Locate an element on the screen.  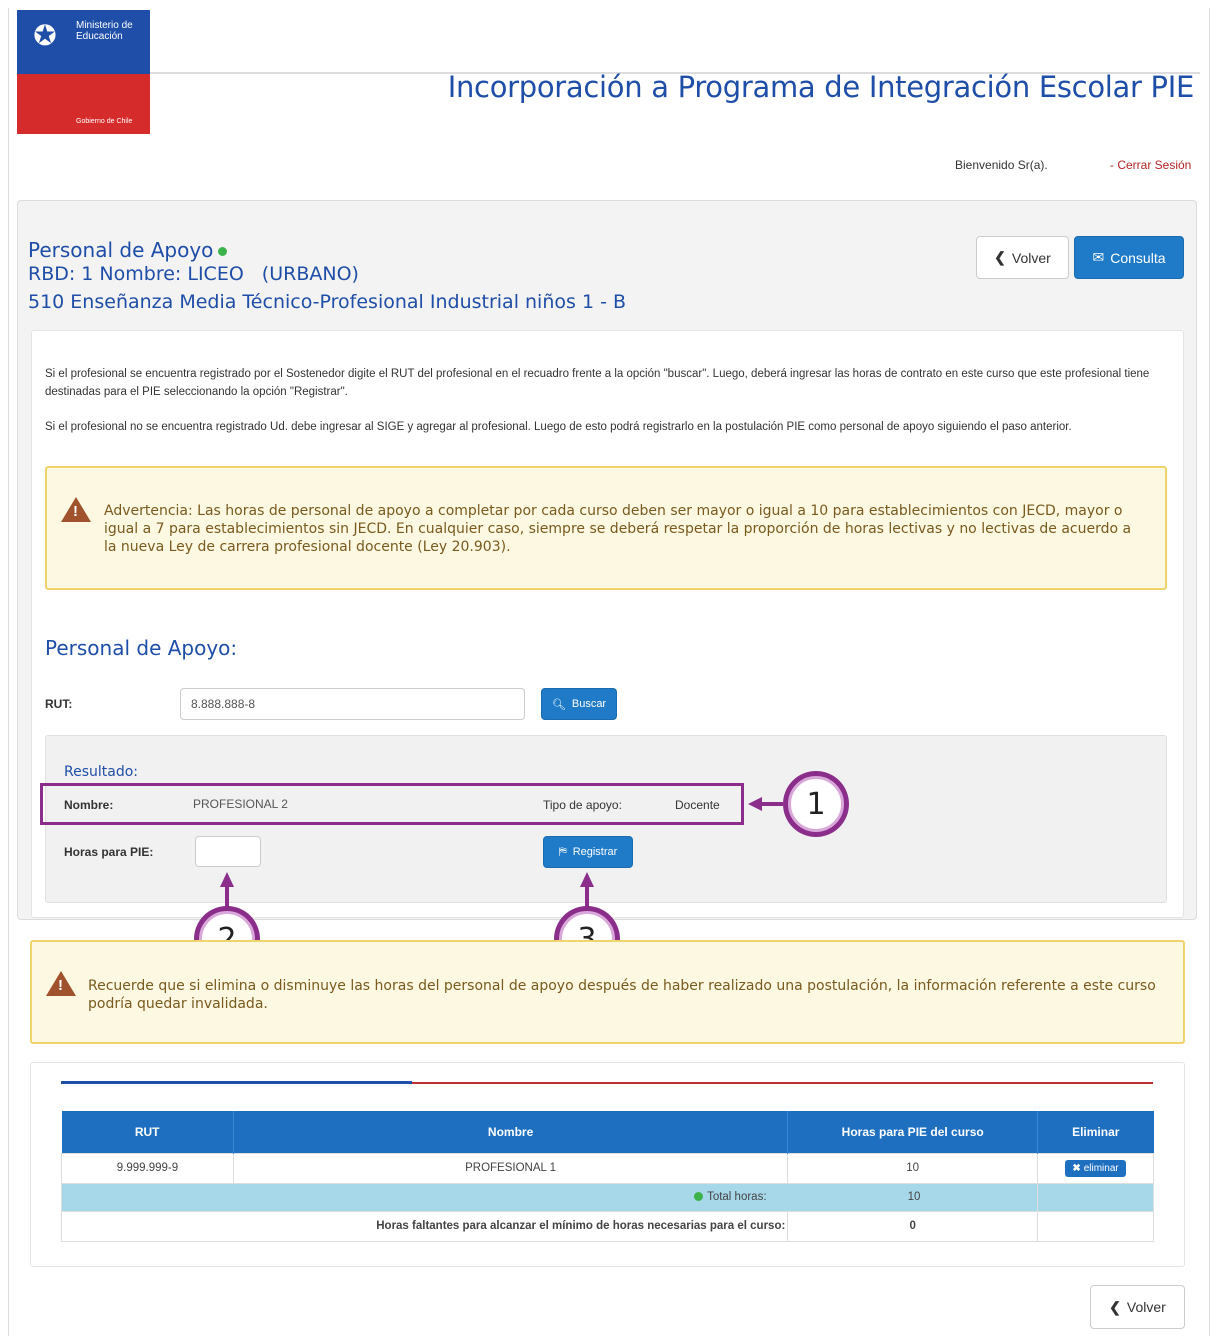
table-row: 9.999.999-9 PROFESIONAL 1 10 ✖ eliminar is located at coordinates (607, 1168).